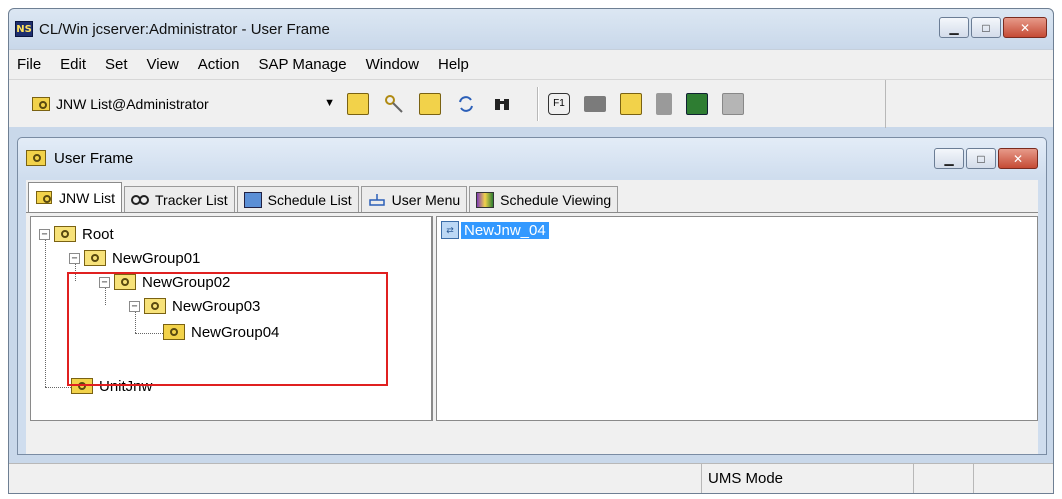 The height and width of the screenshot is (499, 1062). What do you see at coordinates (24, 29) in the screenshot?
I see `app-logo-icon: NS` at bounding box center [24, 29].